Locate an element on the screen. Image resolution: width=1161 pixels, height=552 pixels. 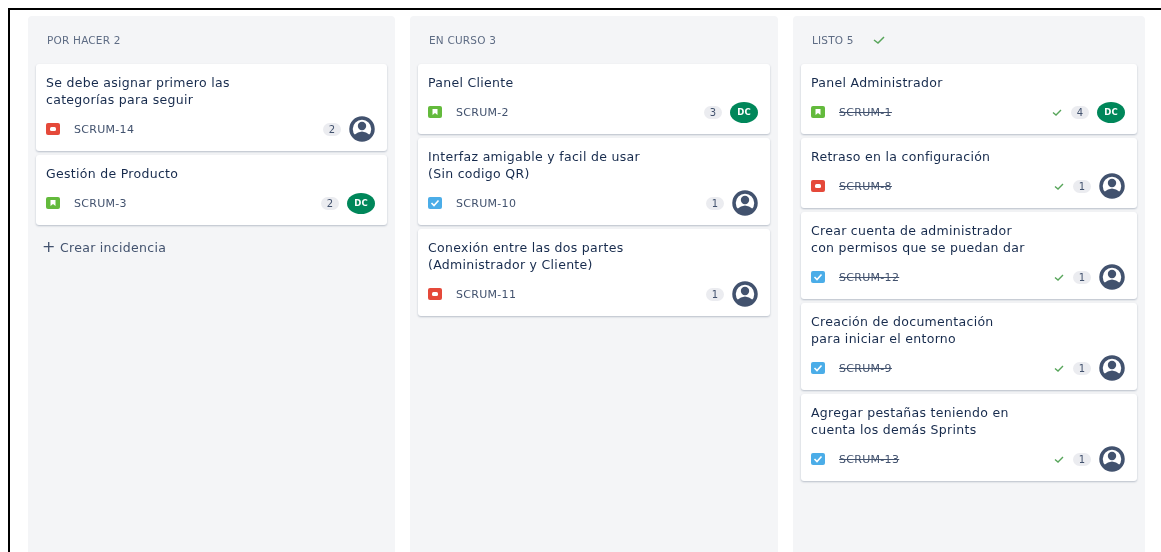
card-title: Gestión de Producto is located at coordinates (113, 173).